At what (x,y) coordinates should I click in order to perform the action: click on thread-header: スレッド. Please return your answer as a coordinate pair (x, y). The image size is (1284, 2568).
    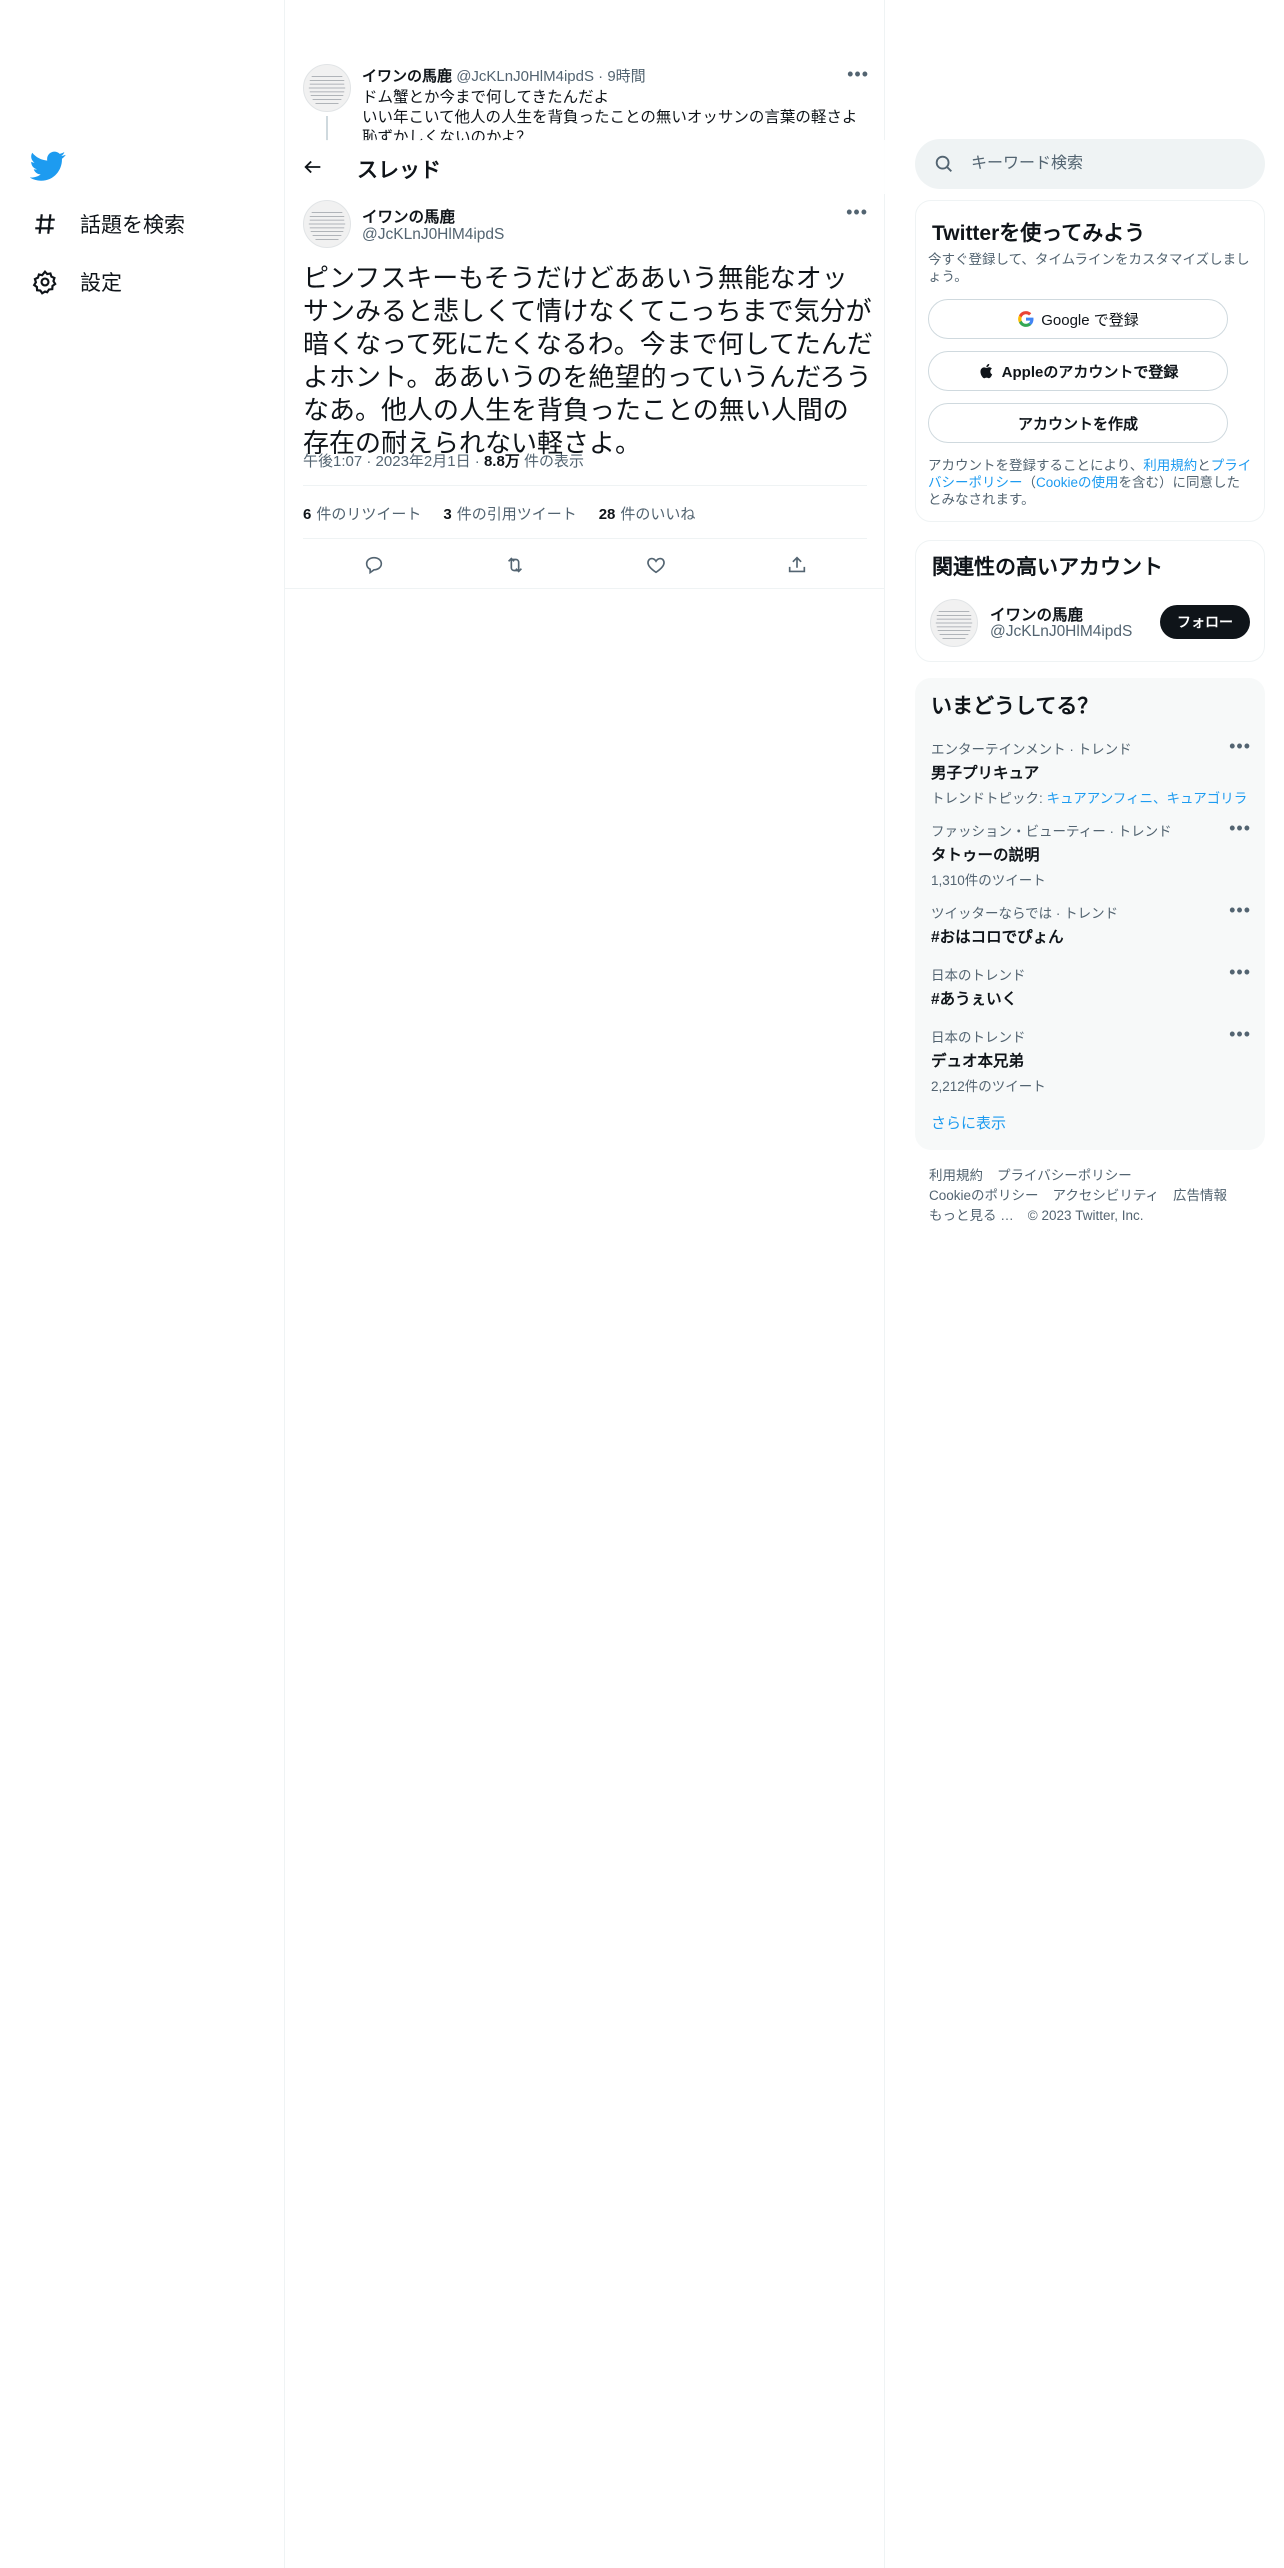
    Looking at the image, I should click on (585, 167).